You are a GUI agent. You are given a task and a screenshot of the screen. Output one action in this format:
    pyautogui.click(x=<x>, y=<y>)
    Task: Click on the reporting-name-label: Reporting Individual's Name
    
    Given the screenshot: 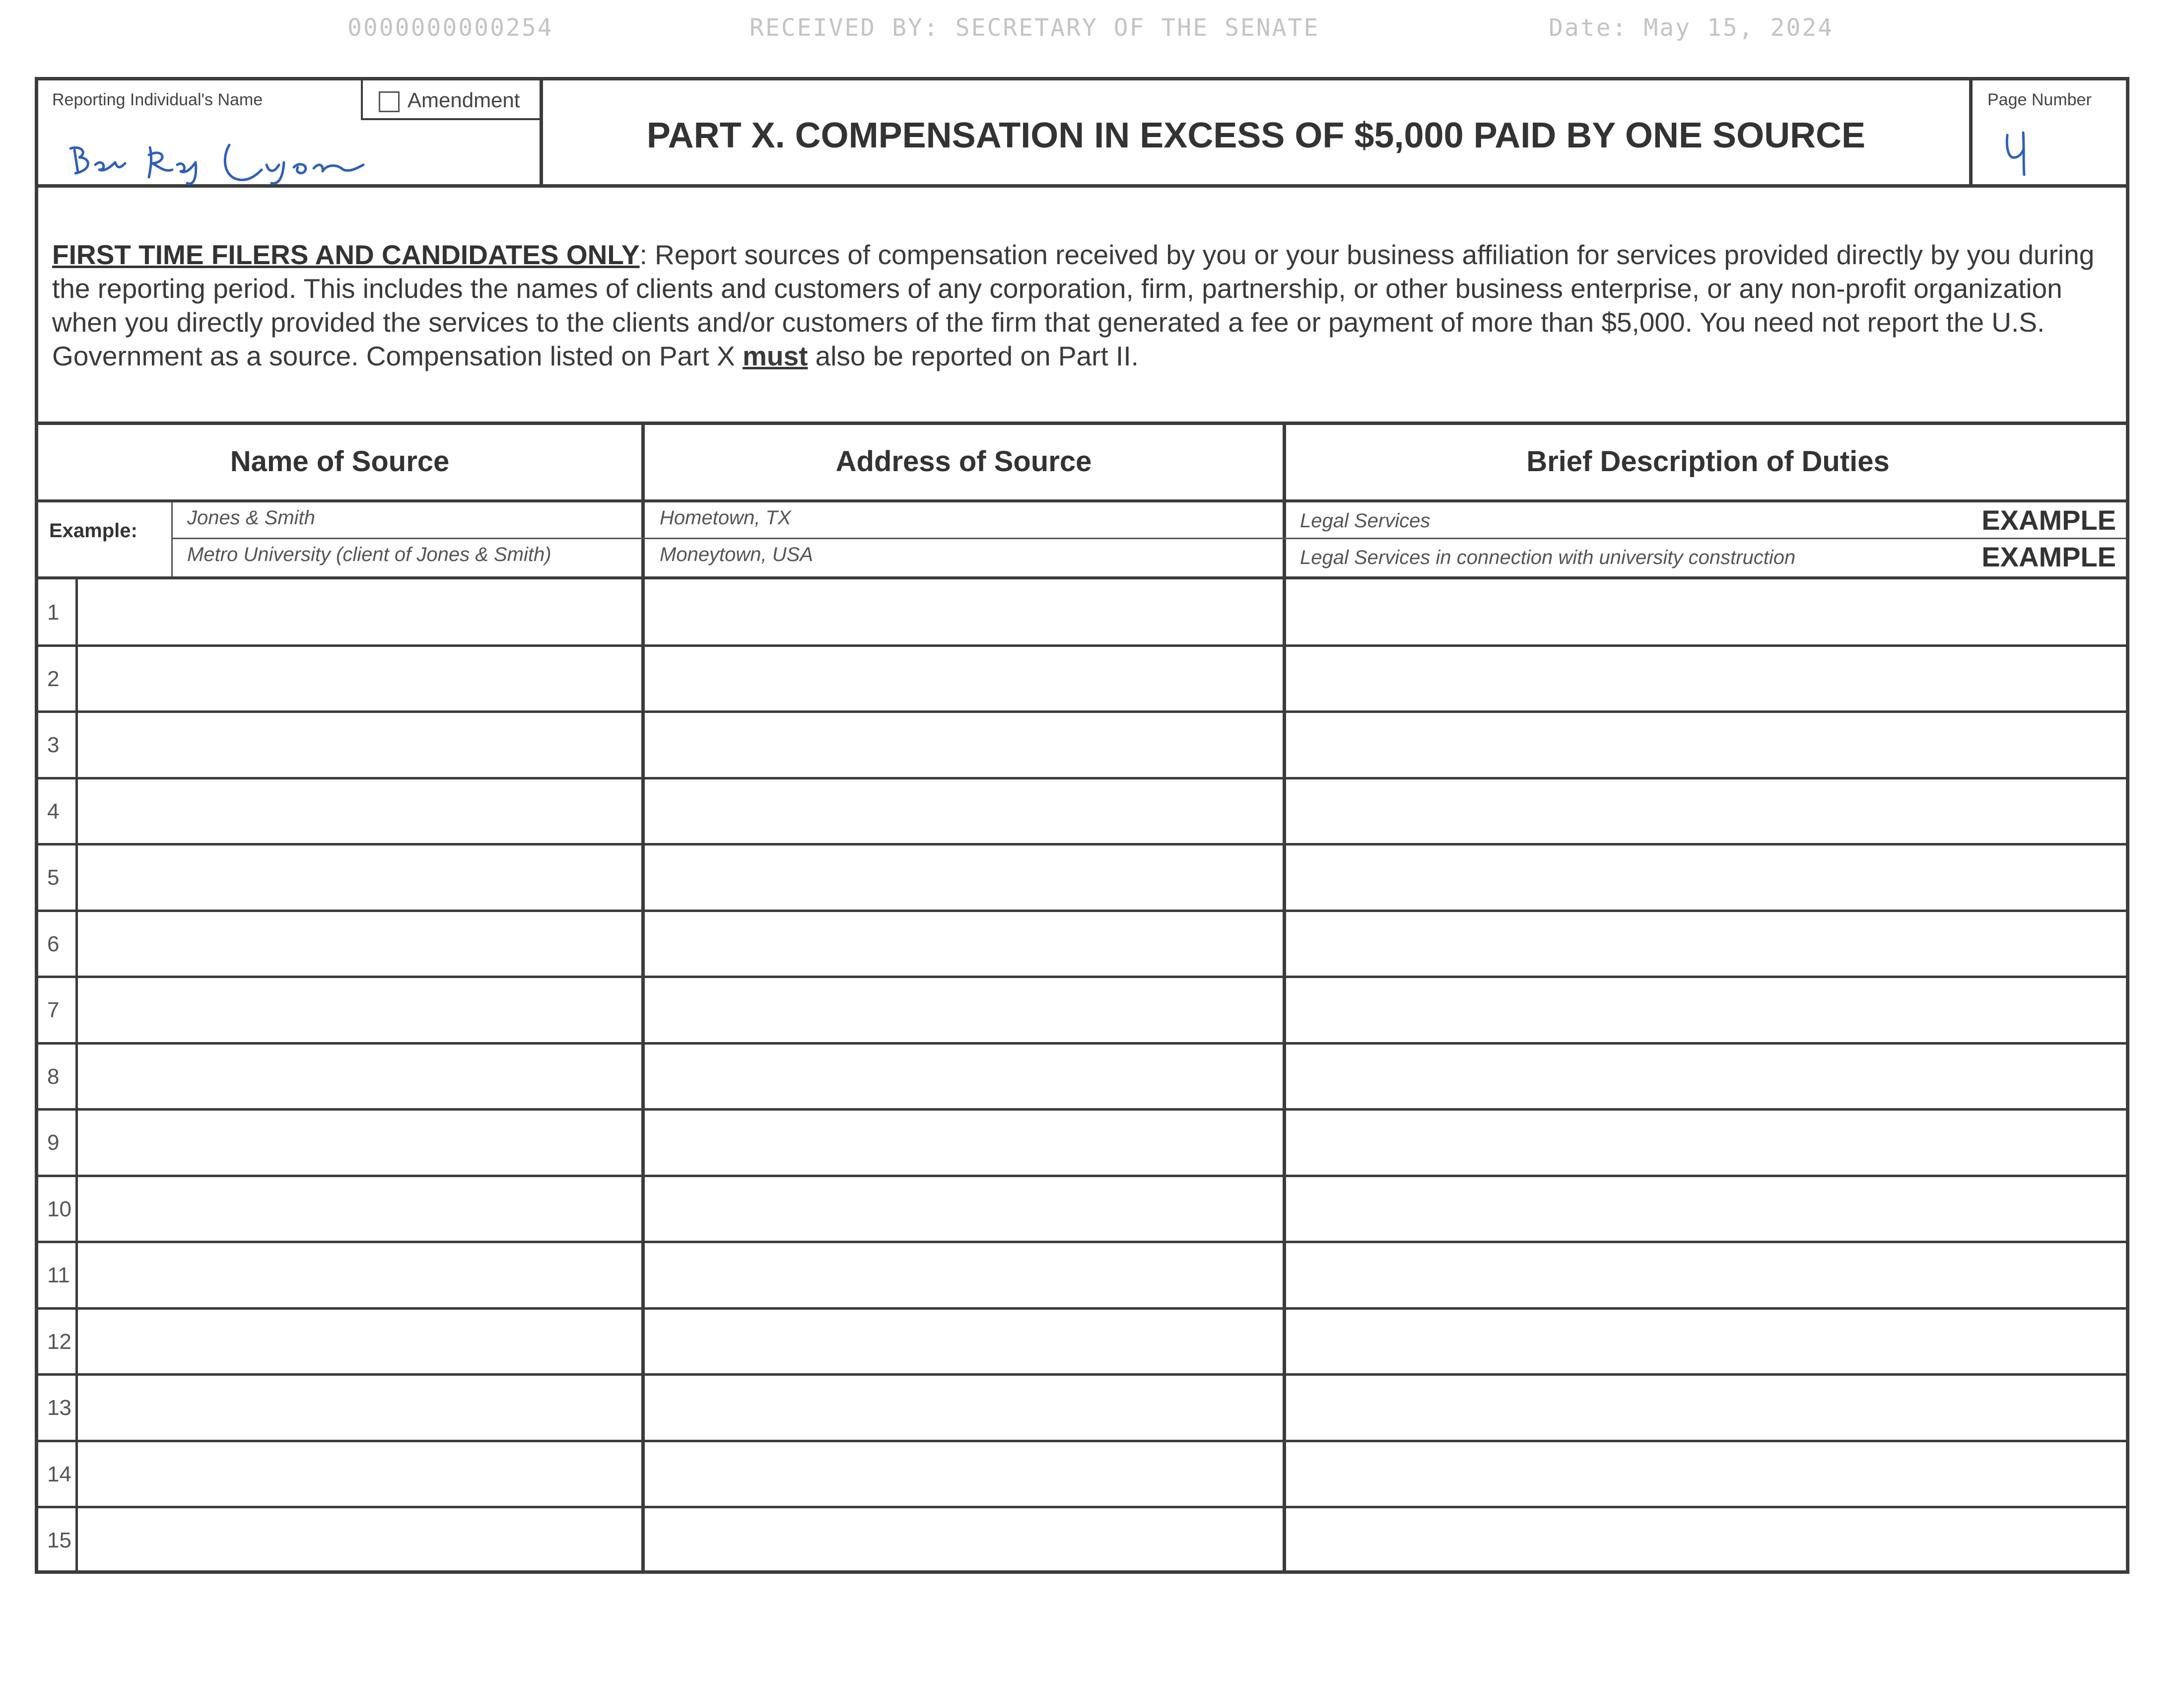 What is the action you would take?
    pyautogui.click(x=157, y=99)
    